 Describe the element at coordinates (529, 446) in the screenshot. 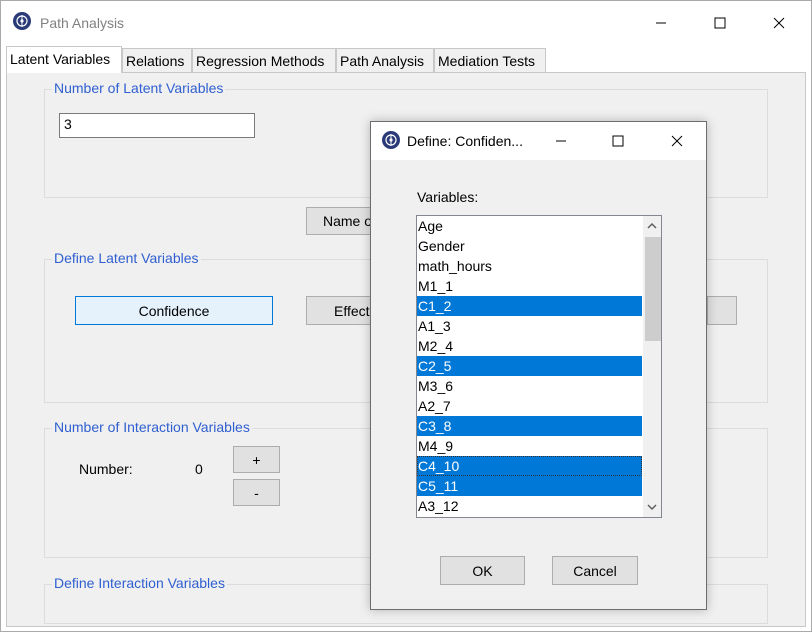

I see `list-item: M4_9` at that location.